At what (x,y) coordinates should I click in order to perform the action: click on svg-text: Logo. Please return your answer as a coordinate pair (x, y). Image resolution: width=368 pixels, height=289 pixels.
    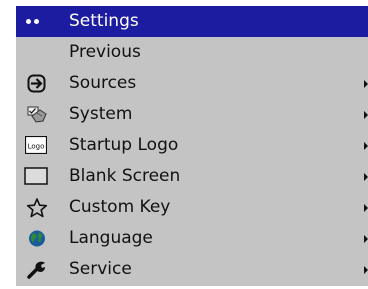
    Looking at the image, I should click on (36, 147).